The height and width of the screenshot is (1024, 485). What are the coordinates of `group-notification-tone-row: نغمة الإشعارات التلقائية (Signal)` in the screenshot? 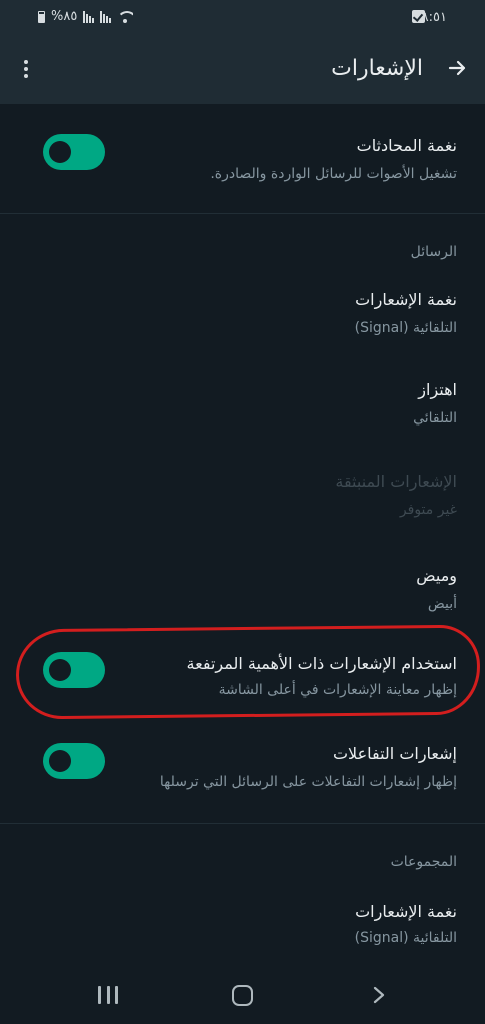 It's located at (242, 924).